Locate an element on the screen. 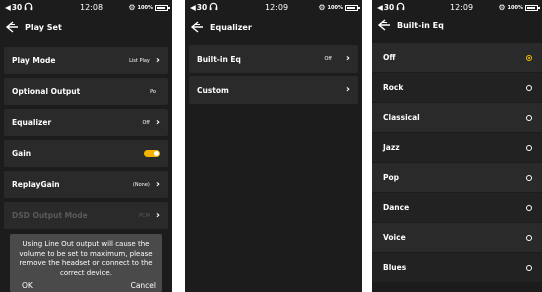 This screenshot has width=542, height=292. row-play-mode: Play Mode List Play › is located at coordinates (86, 60).